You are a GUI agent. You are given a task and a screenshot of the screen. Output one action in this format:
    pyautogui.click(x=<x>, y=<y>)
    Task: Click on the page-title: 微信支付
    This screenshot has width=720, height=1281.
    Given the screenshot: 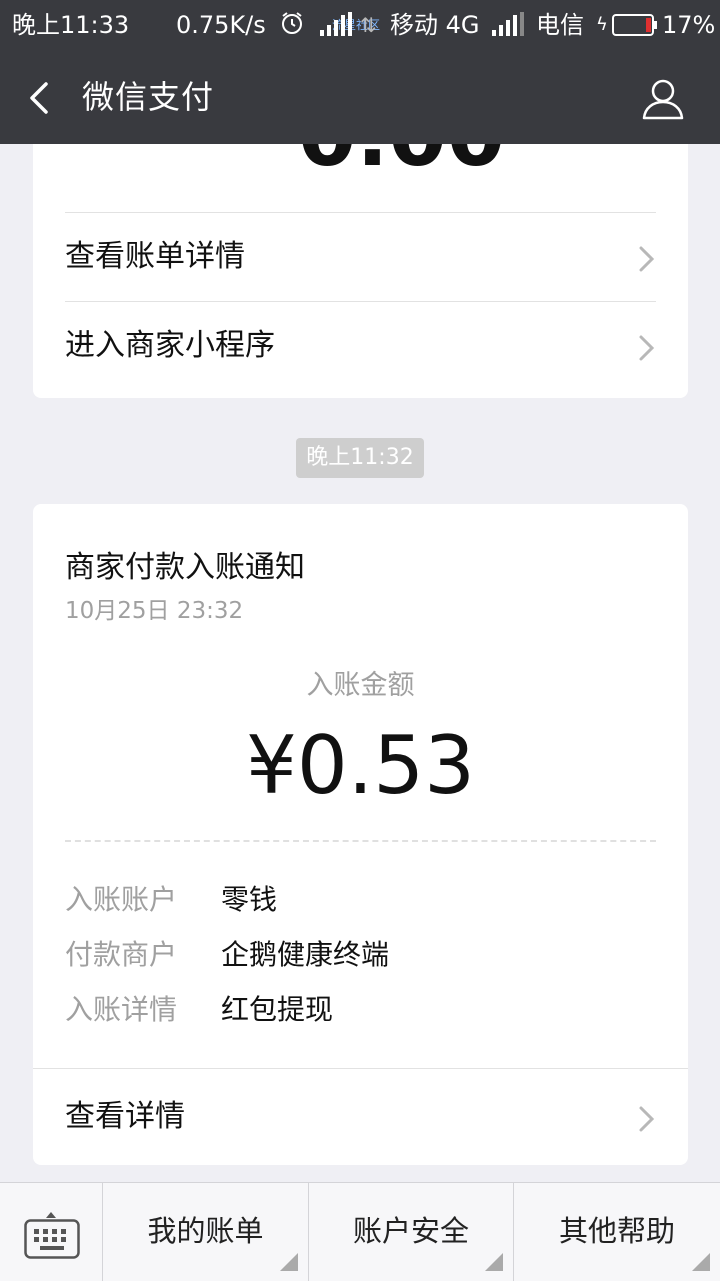 What is the action you would take?
    pyautogui.click(x=148, y=97)
    